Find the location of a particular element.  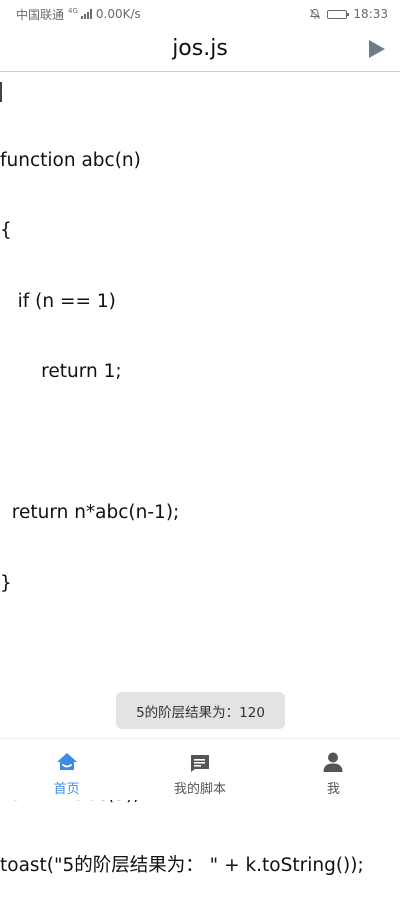

tab-home: 首页 is located at coordinates (66, 769).